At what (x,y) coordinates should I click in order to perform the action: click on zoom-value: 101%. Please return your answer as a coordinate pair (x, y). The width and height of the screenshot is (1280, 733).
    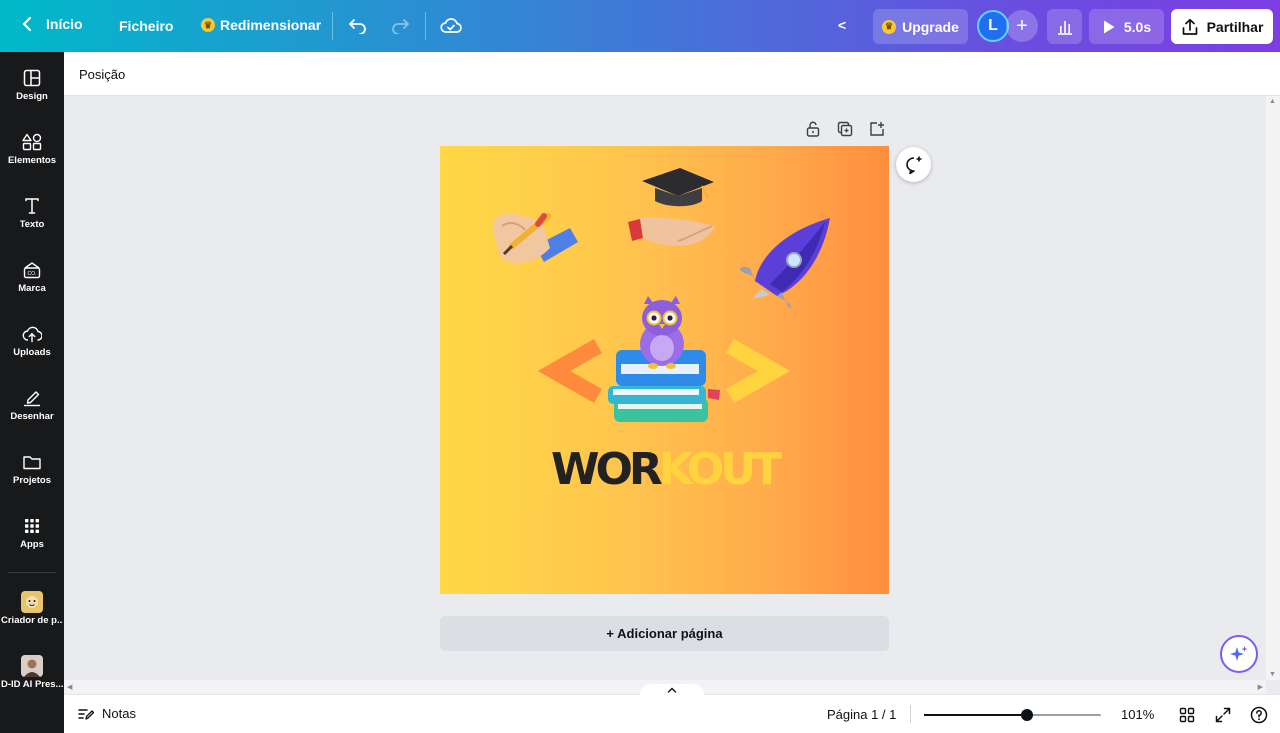
    Looking at the image, I should click on (1137, 714).